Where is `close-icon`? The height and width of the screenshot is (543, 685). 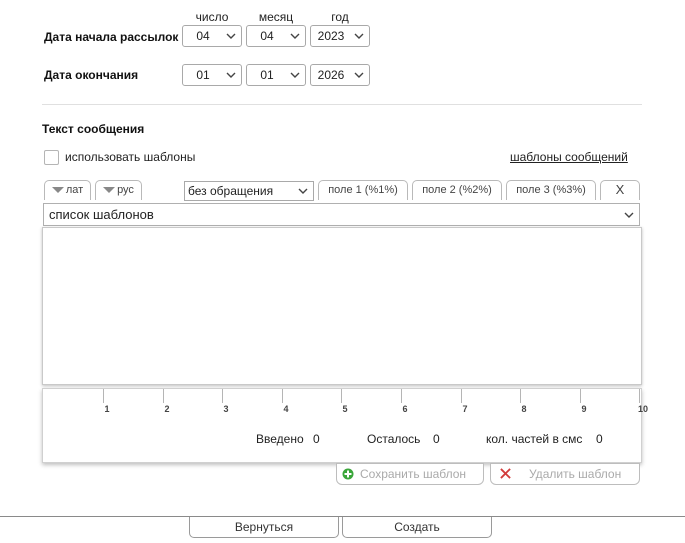
close-icon is located at coordinates (505, 473).